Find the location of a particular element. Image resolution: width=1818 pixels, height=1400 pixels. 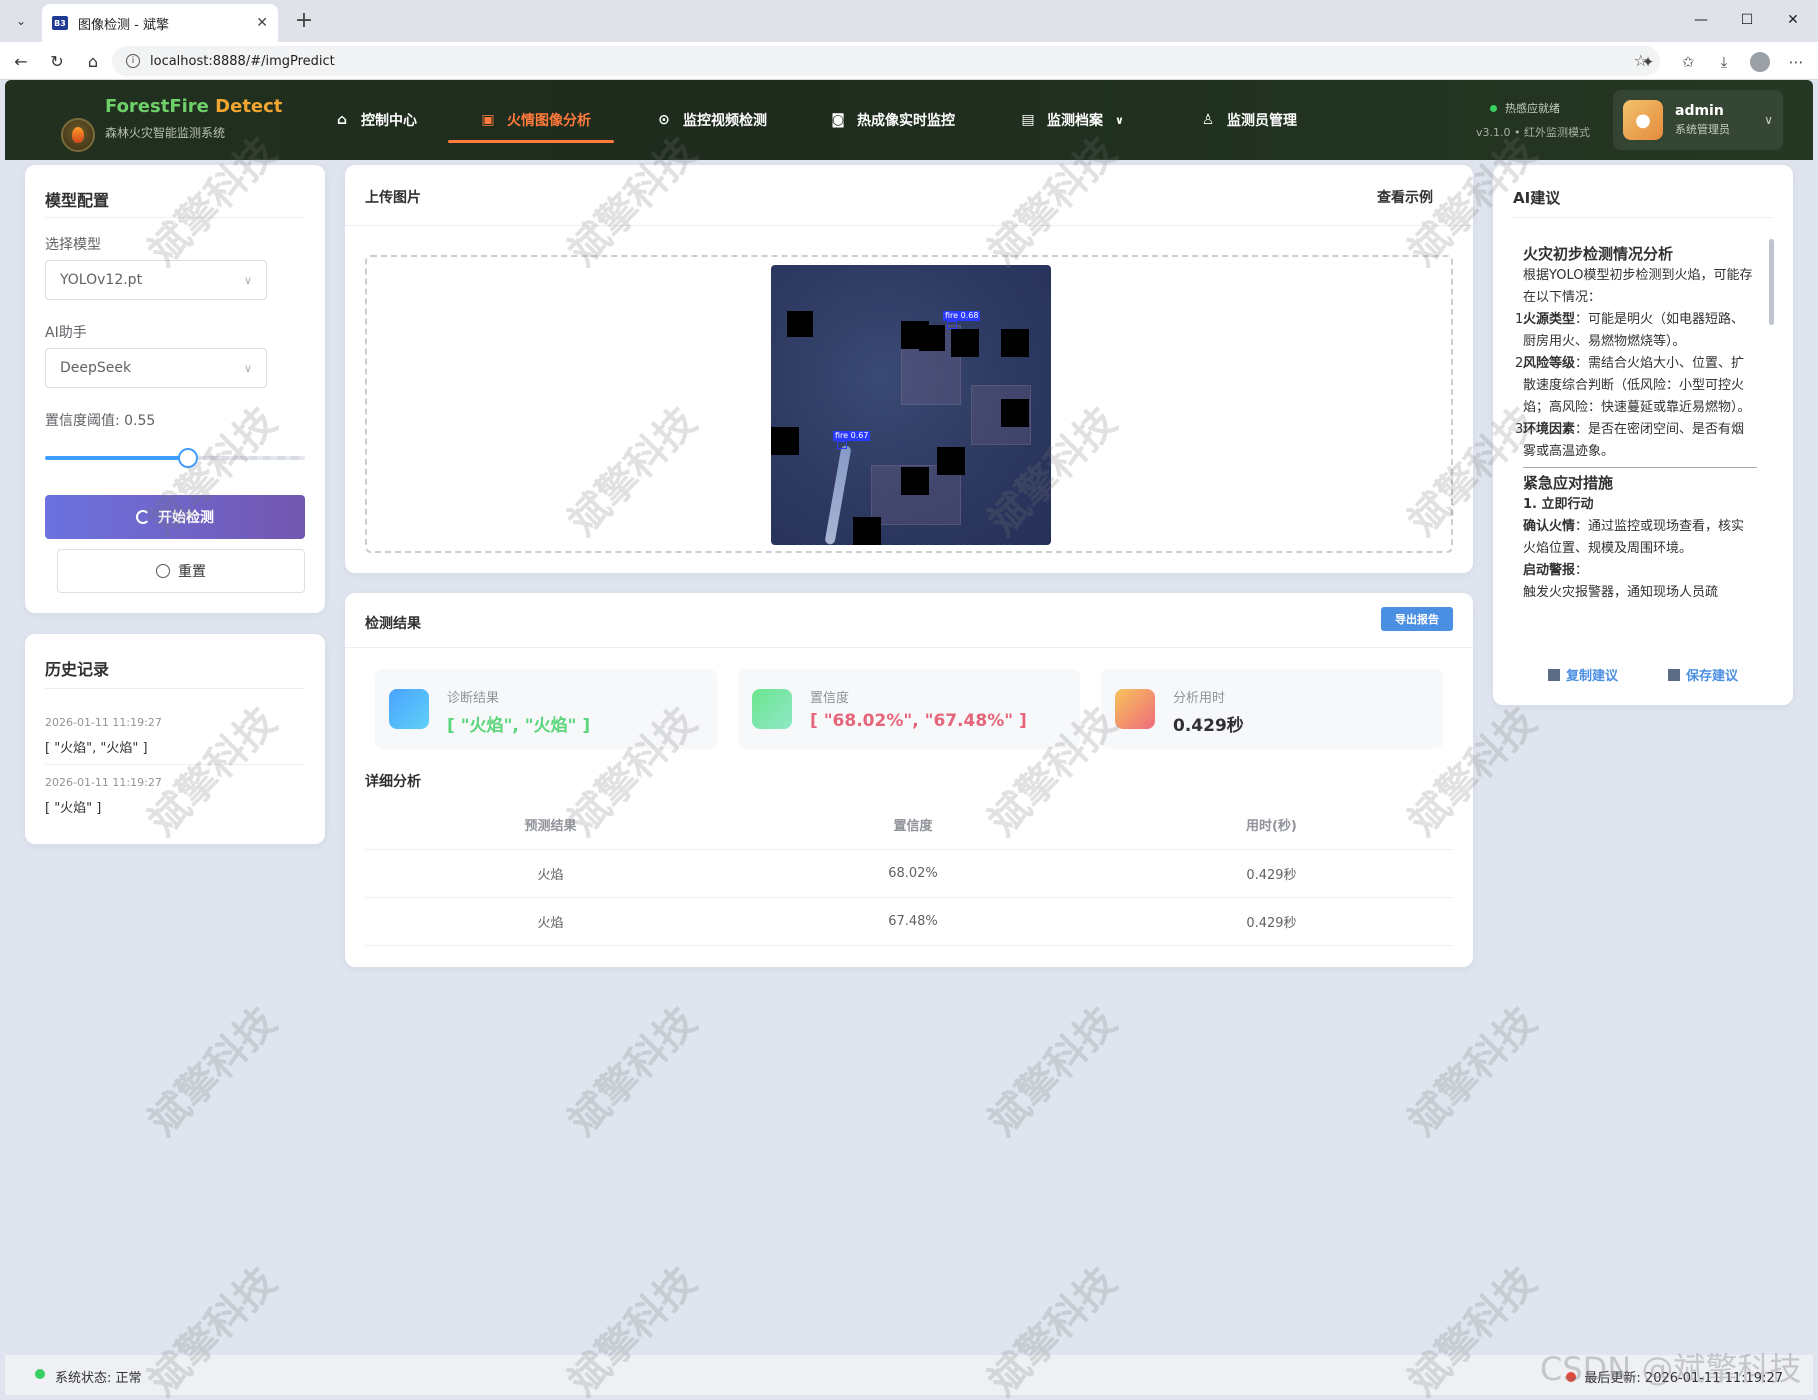

nav-monitor-staff: ♙ 监测员管理 is located at coordinates (1248, 120).